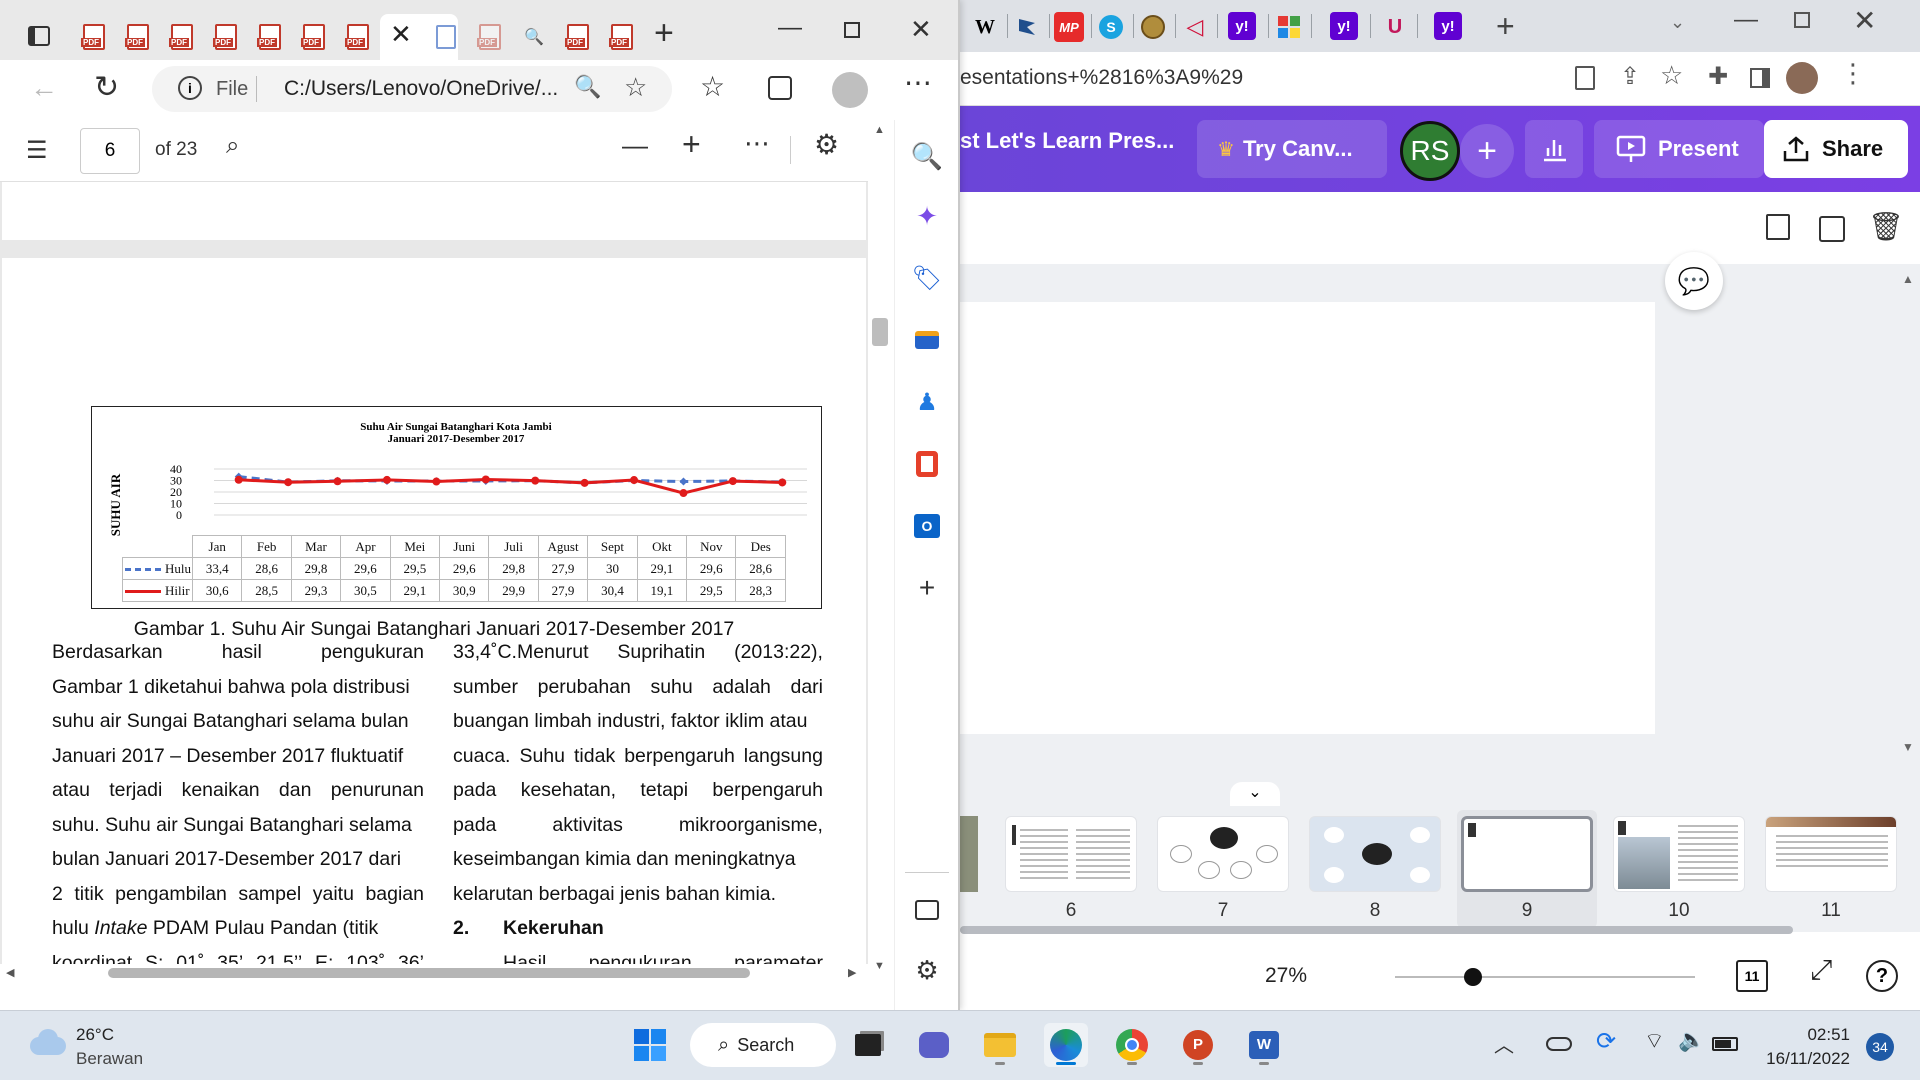 The width and height of the screenshot is (1920, 1080). Describe the element at coordinates (1242, 26) in the screenshot. I see `tab-yahoo-1: y!` at that location.